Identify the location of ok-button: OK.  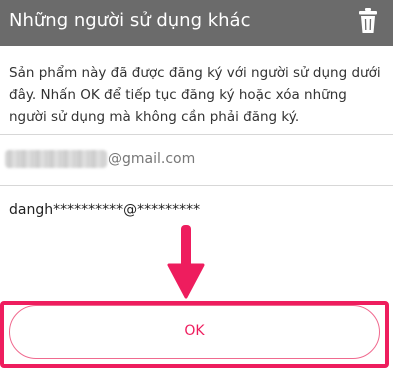
(194, 332).